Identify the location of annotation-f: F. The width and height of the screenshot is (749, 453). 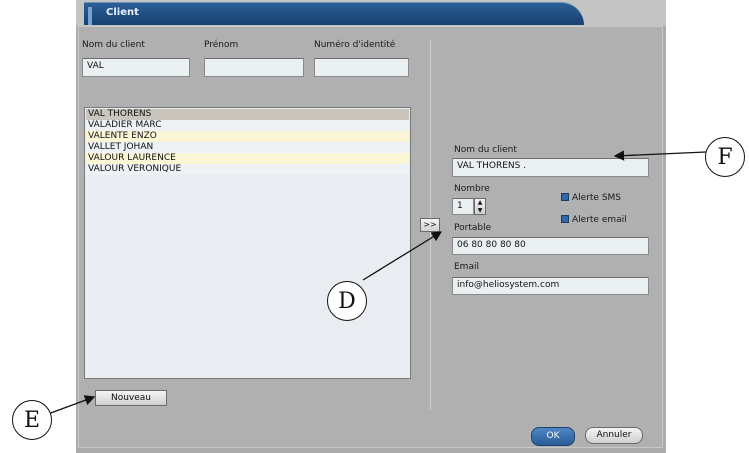
(725, 157).